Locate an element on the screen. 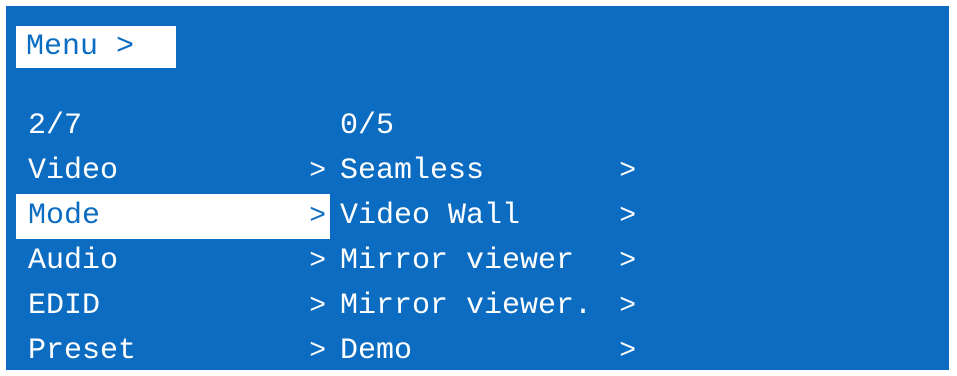 The width and height of the screenshot is (957, 376). menu-item-preset: Preset > is located at coordinates (173, 349).